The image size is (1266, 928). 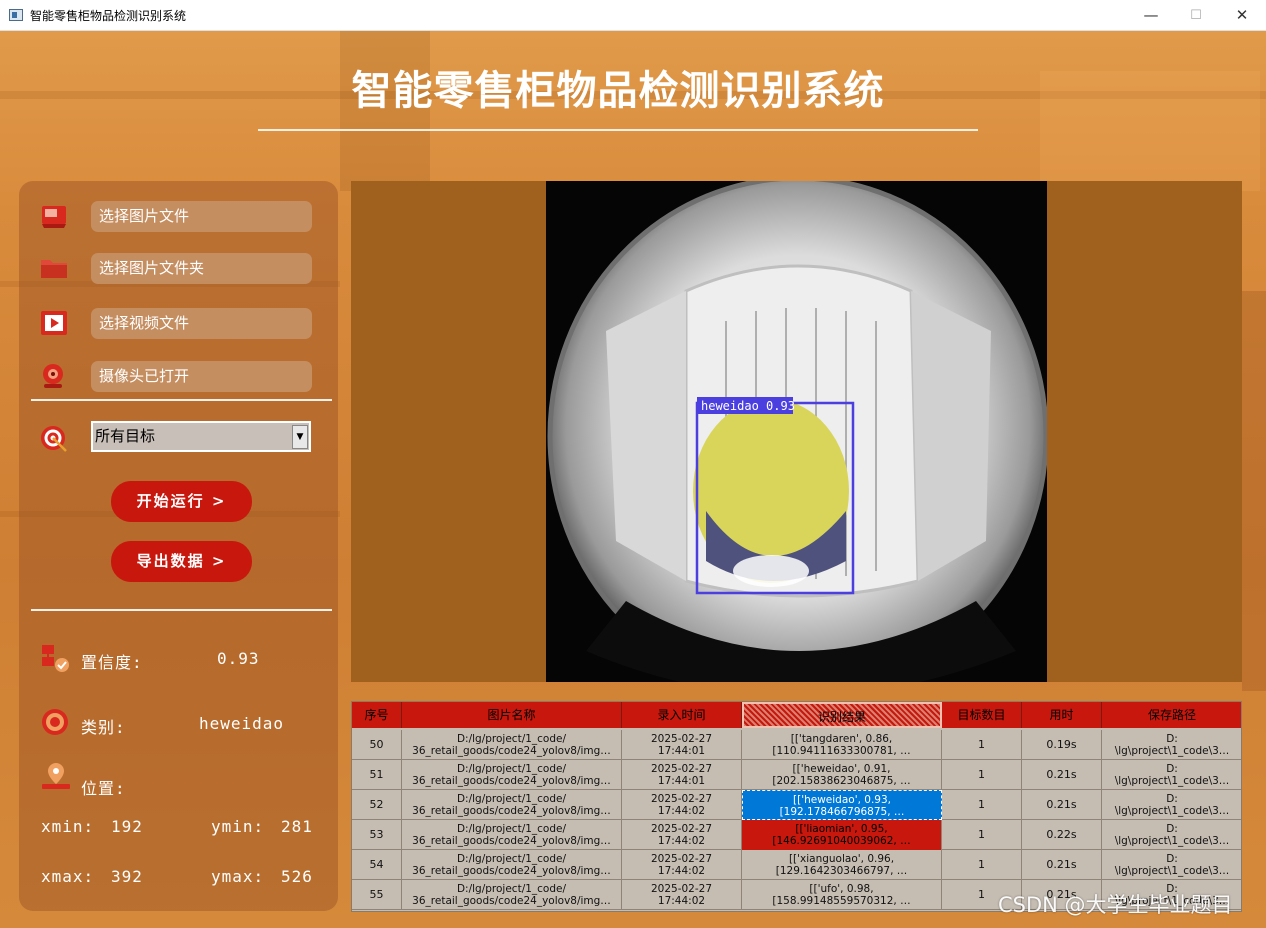 I want to click on chevron-down-icon: ▼, so click(x=300, y=437).